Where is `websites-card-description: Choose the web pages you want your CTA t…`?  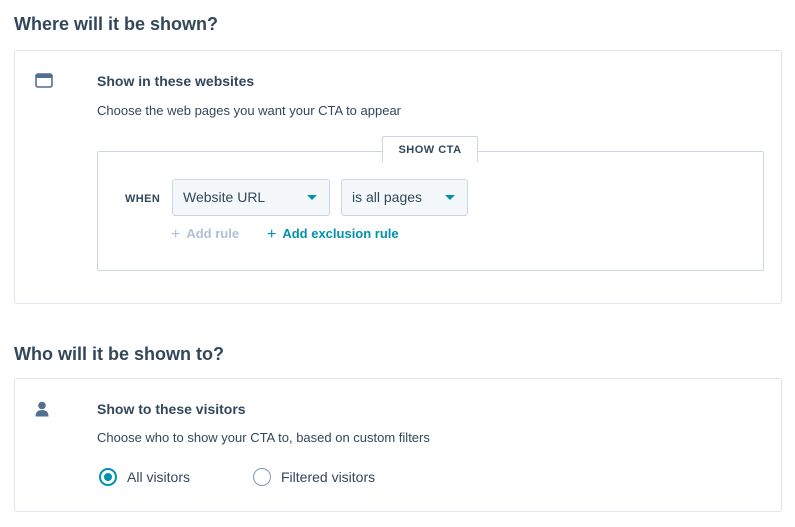 websites-card-description: Choose the web pages you want your CTA t… is located at coordinates (249, 110).